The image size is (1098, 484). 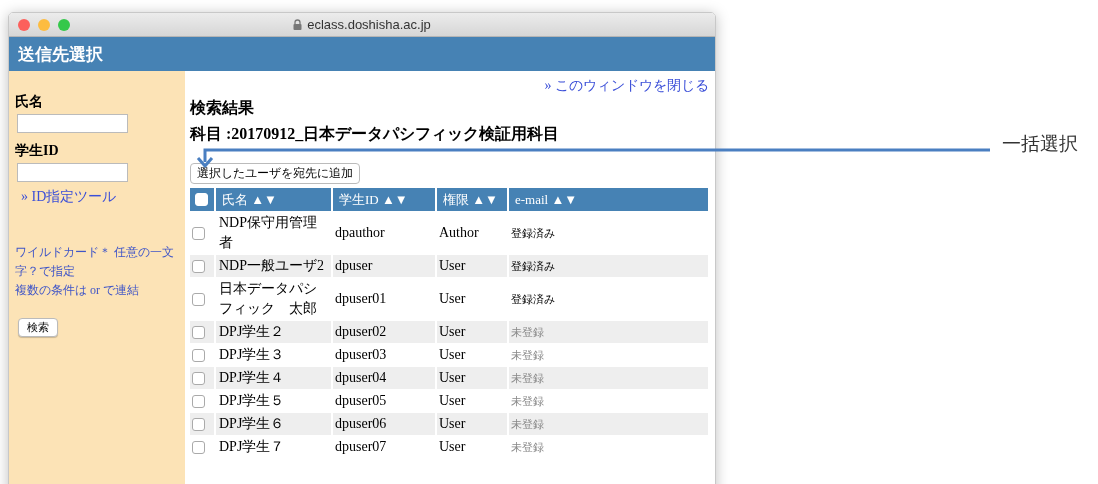 I want to click on email-status-cell: 登録済み, so click(x=608, y=266).